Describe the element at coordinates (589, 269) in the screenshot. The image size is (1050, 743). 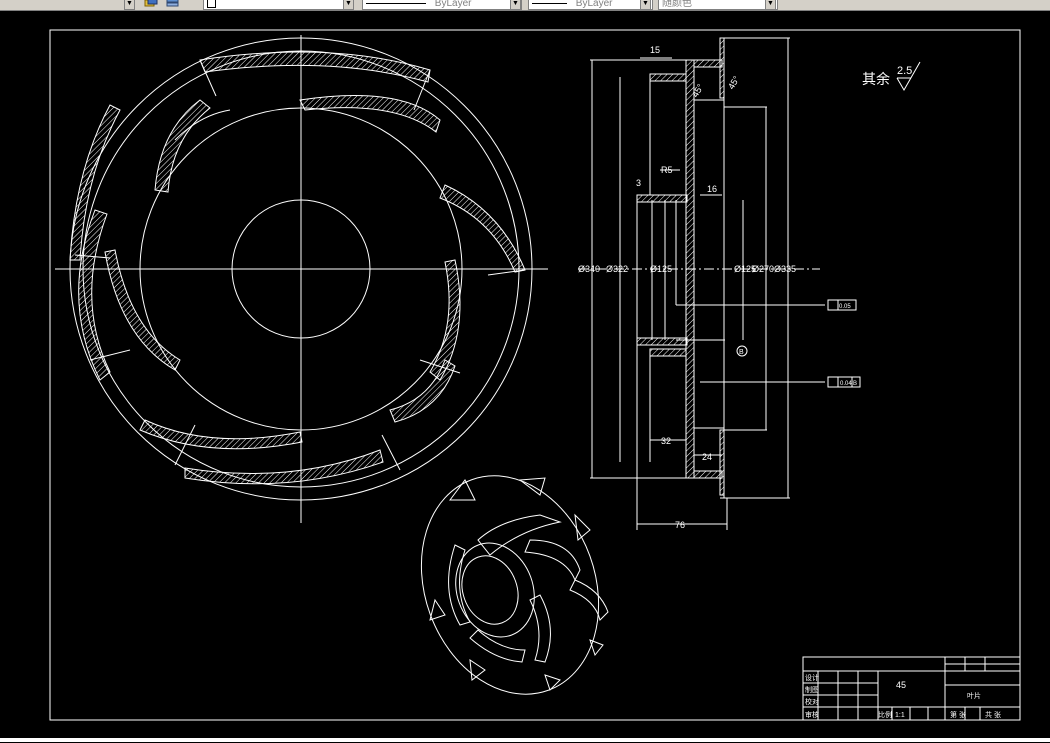
I see `dim-d340: Ø340` at that location.